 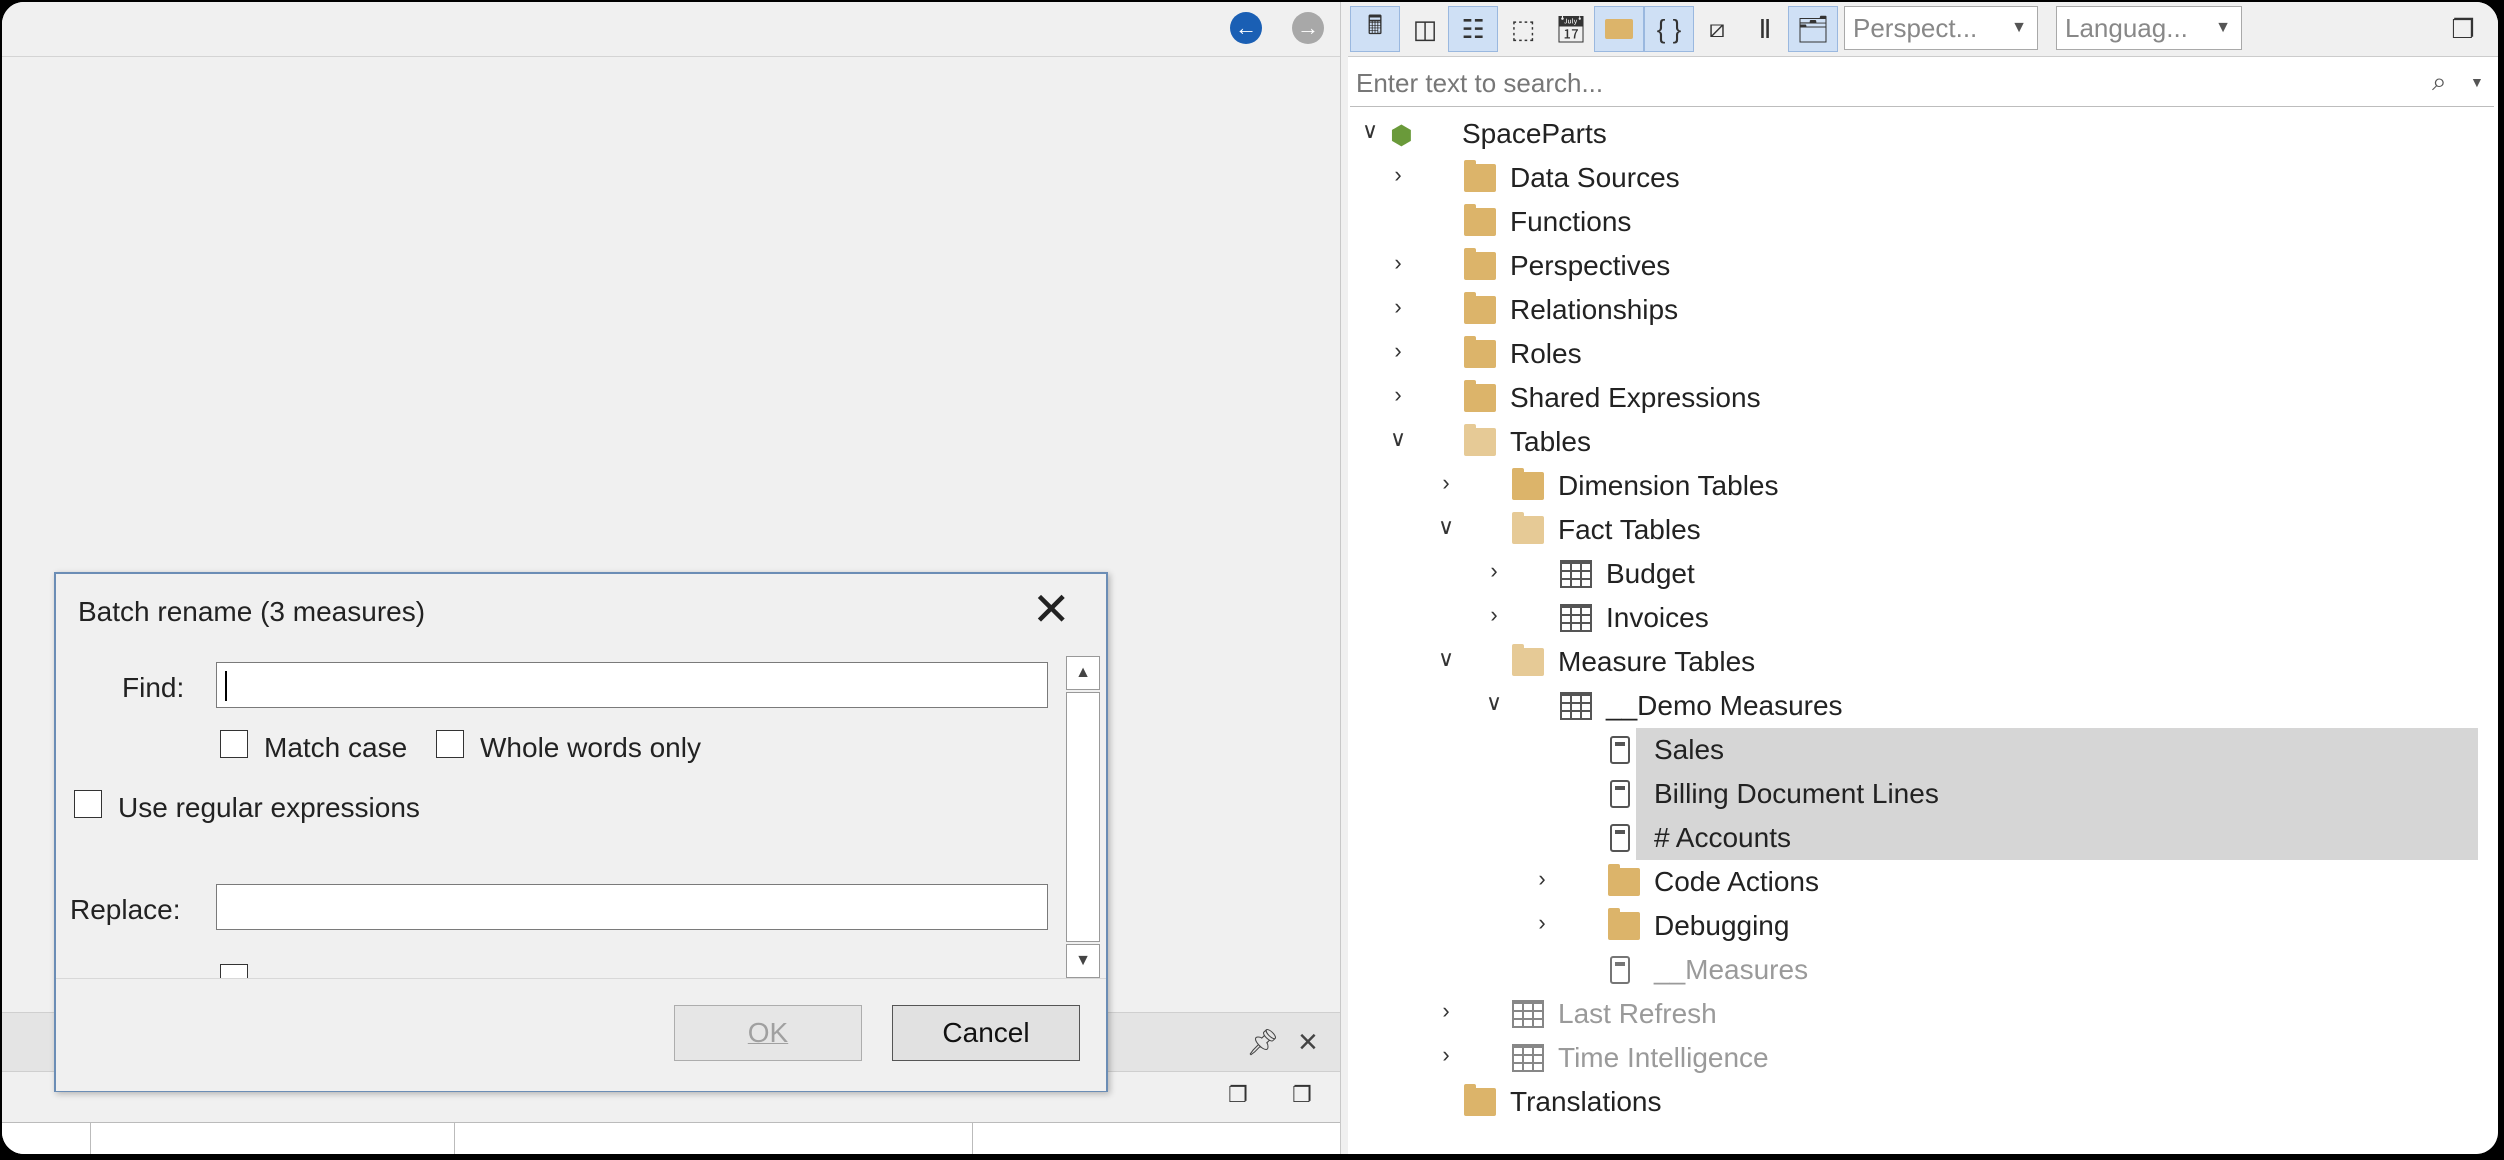 I want to click on tree-item-root: ∨ ⬢ SpaceParts, so click(x=1923, y=134).